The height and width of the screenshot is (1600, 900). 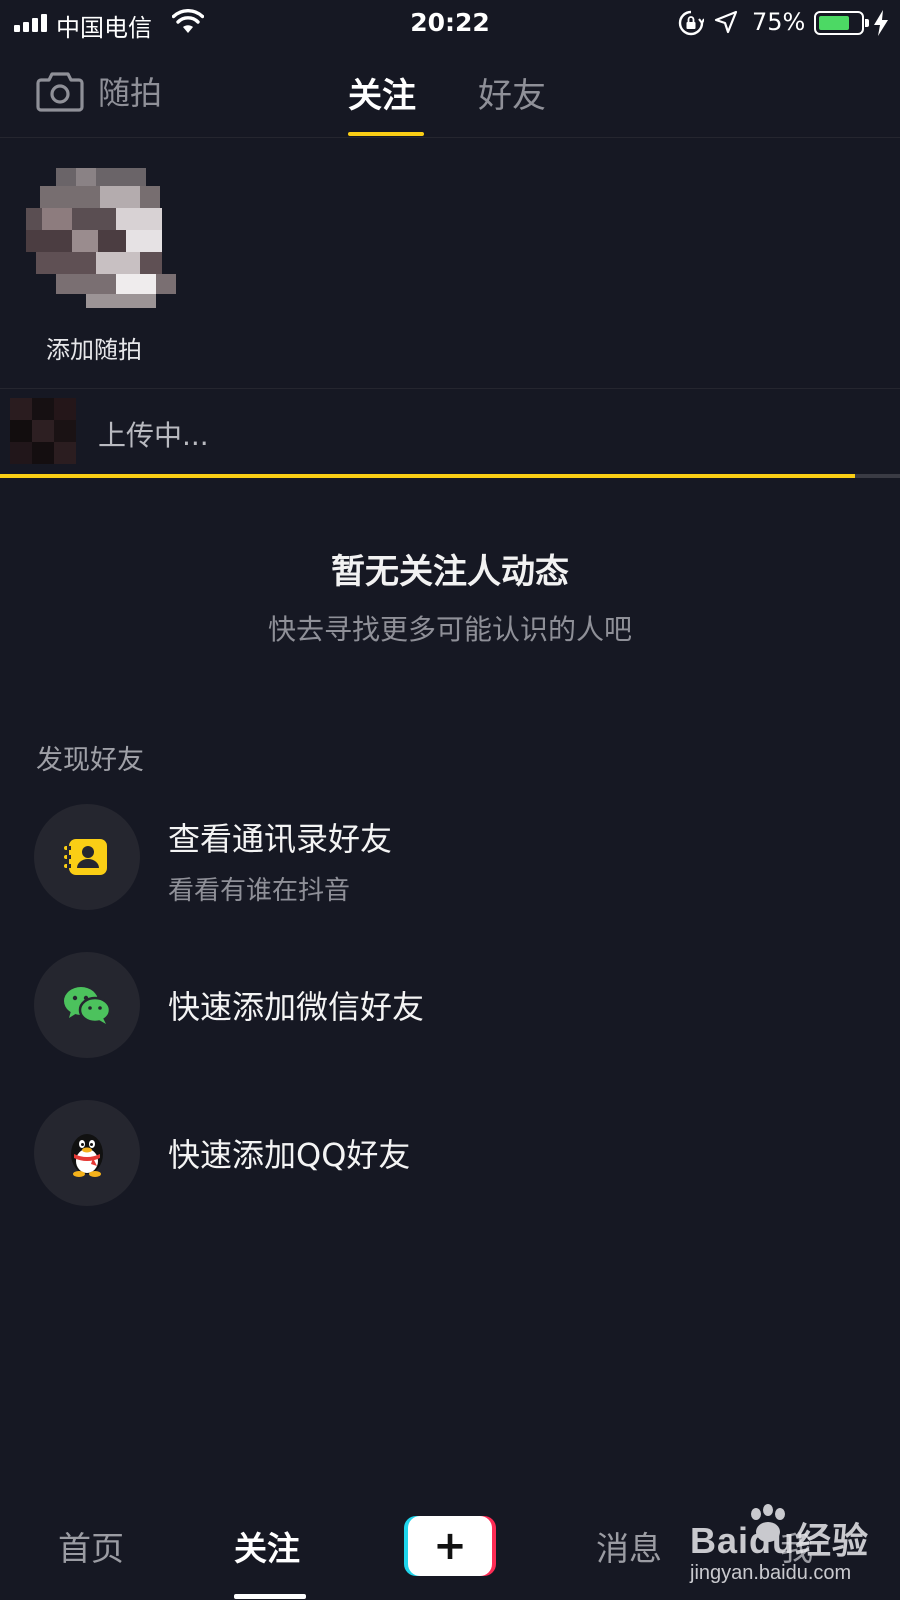 What do you see at coordinates (881, 23) in the screenshot?
I see `charging-icon` at bounding box center [881, 23].